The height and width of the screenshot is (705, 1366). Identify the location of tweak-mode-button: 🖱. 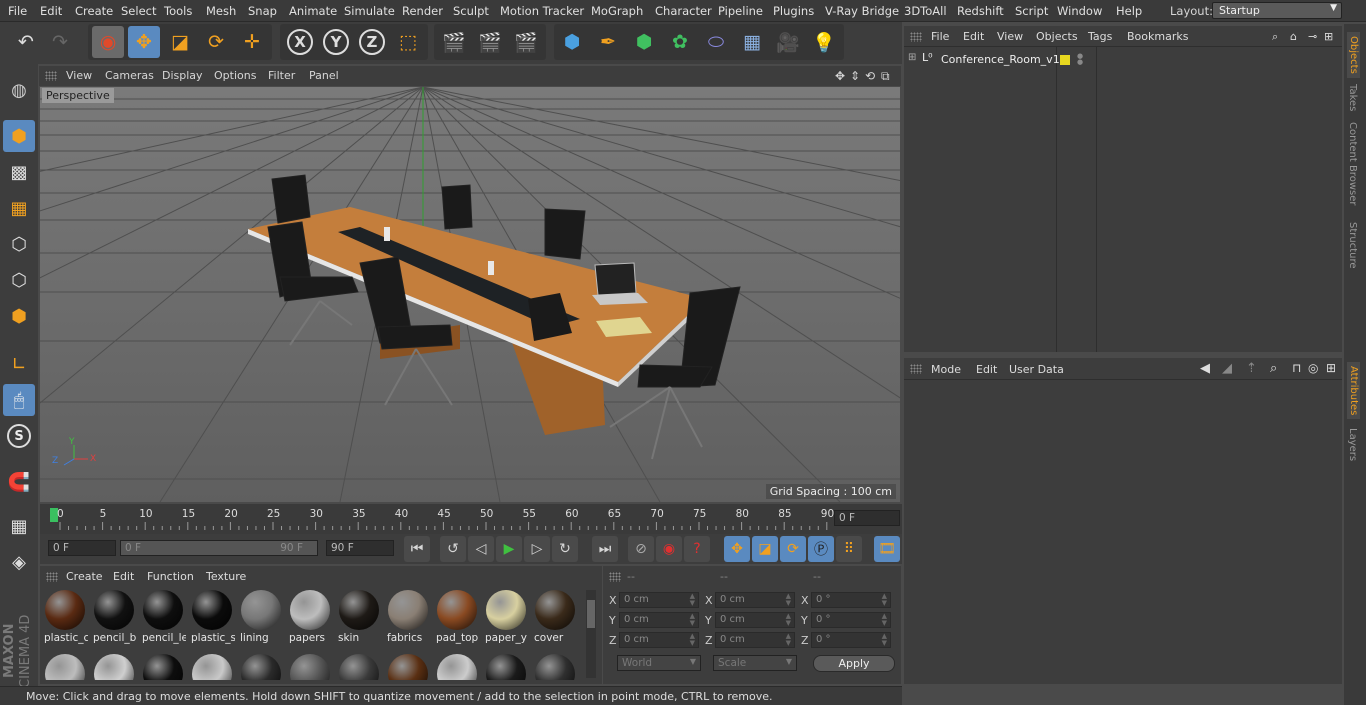
(19, 400).